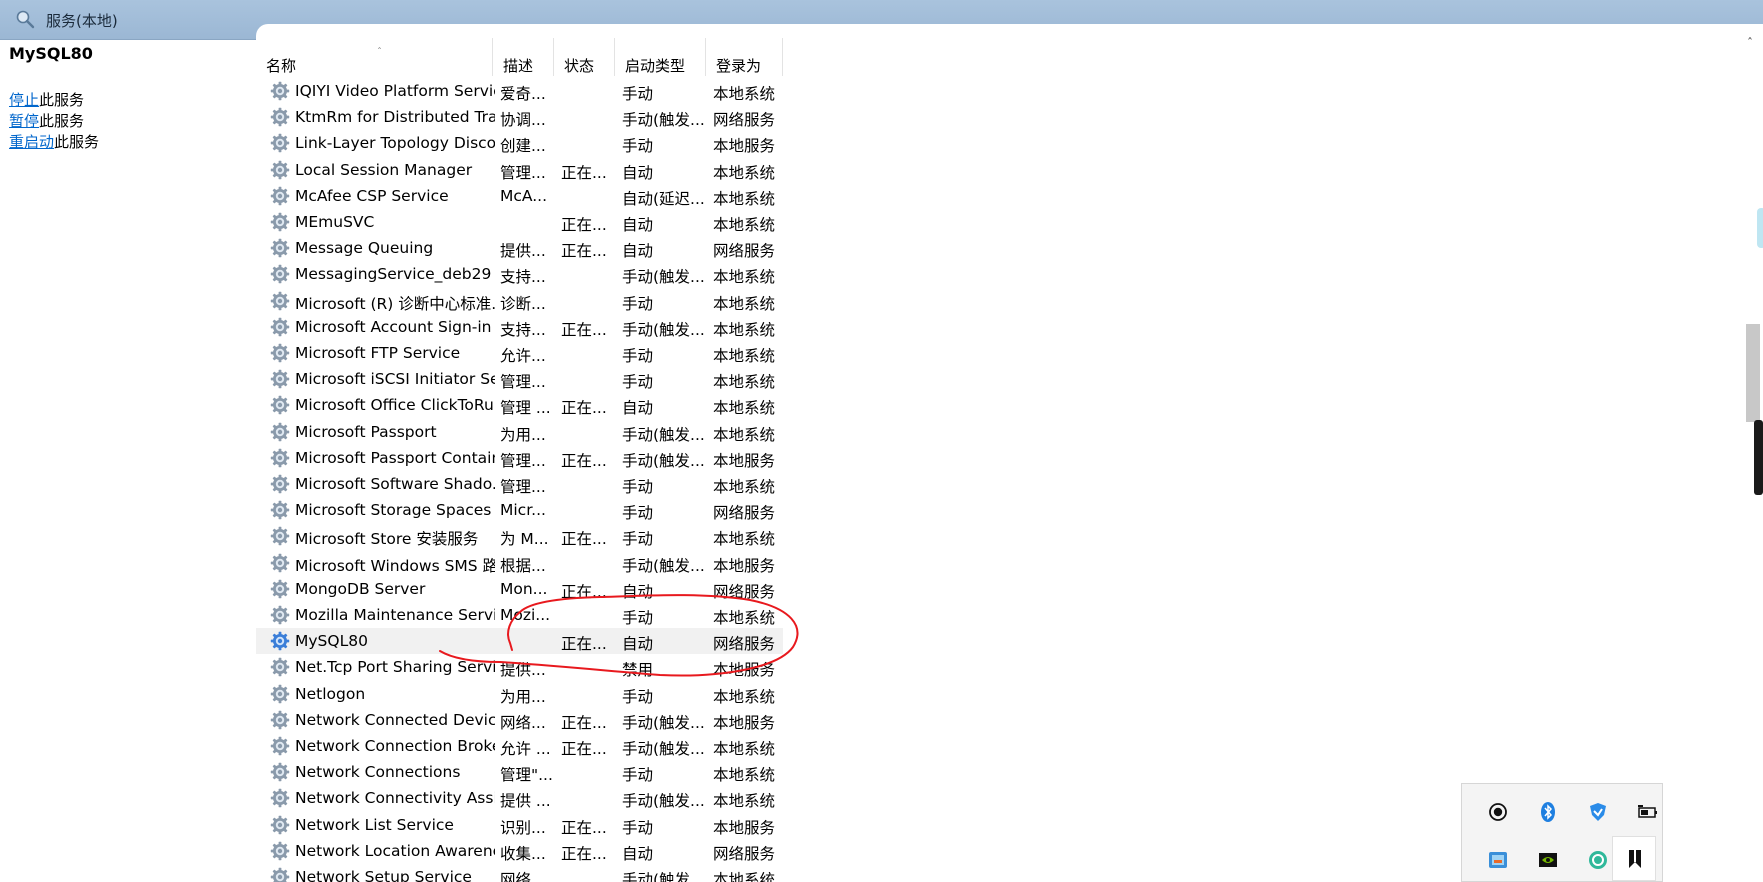 The height and width of the screenshot is (882, 1763). I want to click on column-header-startup-type: 启动类型, so click(660, 57).